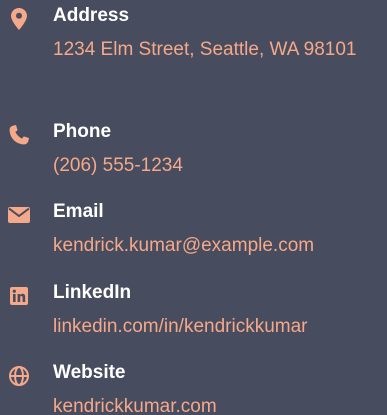 This screenshot has height=415, width=387. Describe the element at coordinates (82, 131) in the screenshot. I see `contact-label-phone: Phone` at that location.